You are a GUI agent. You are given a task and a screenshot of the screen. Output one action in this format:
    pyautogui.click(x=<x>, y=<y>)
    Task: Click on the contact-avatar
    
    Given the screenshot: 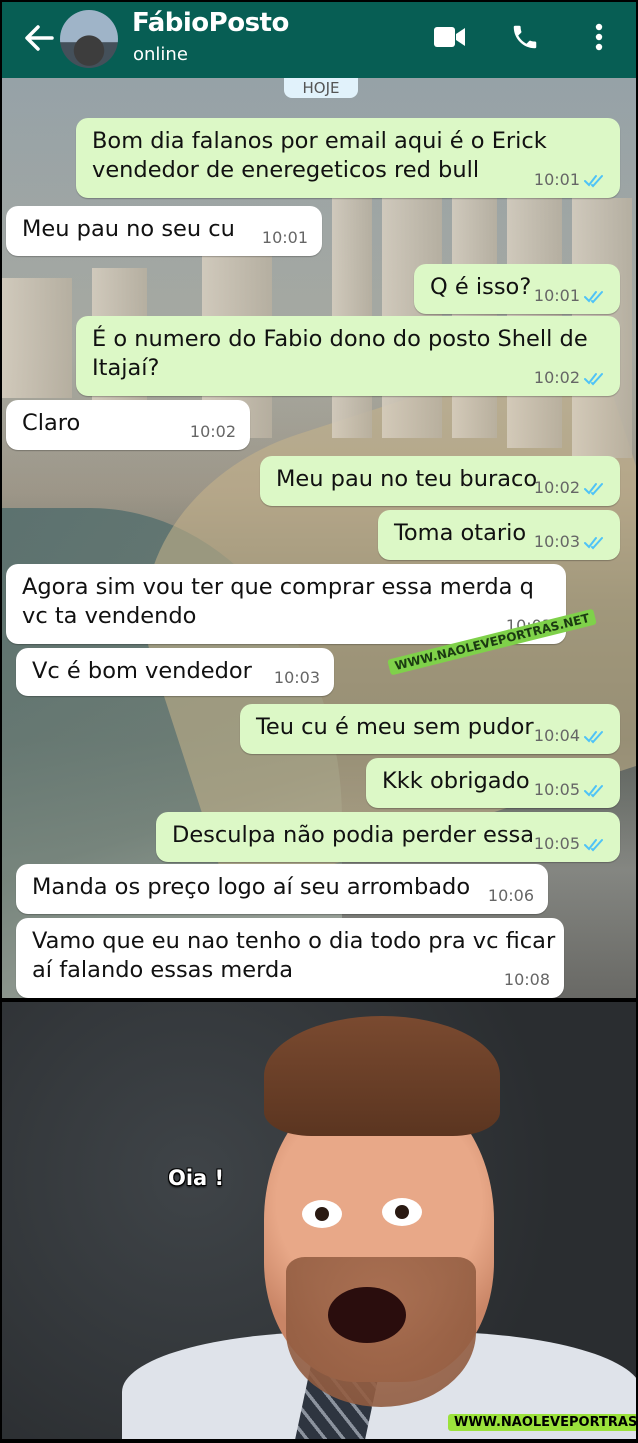 What is the action you would take?
    pyautogui.click(x=89, y=39)
    